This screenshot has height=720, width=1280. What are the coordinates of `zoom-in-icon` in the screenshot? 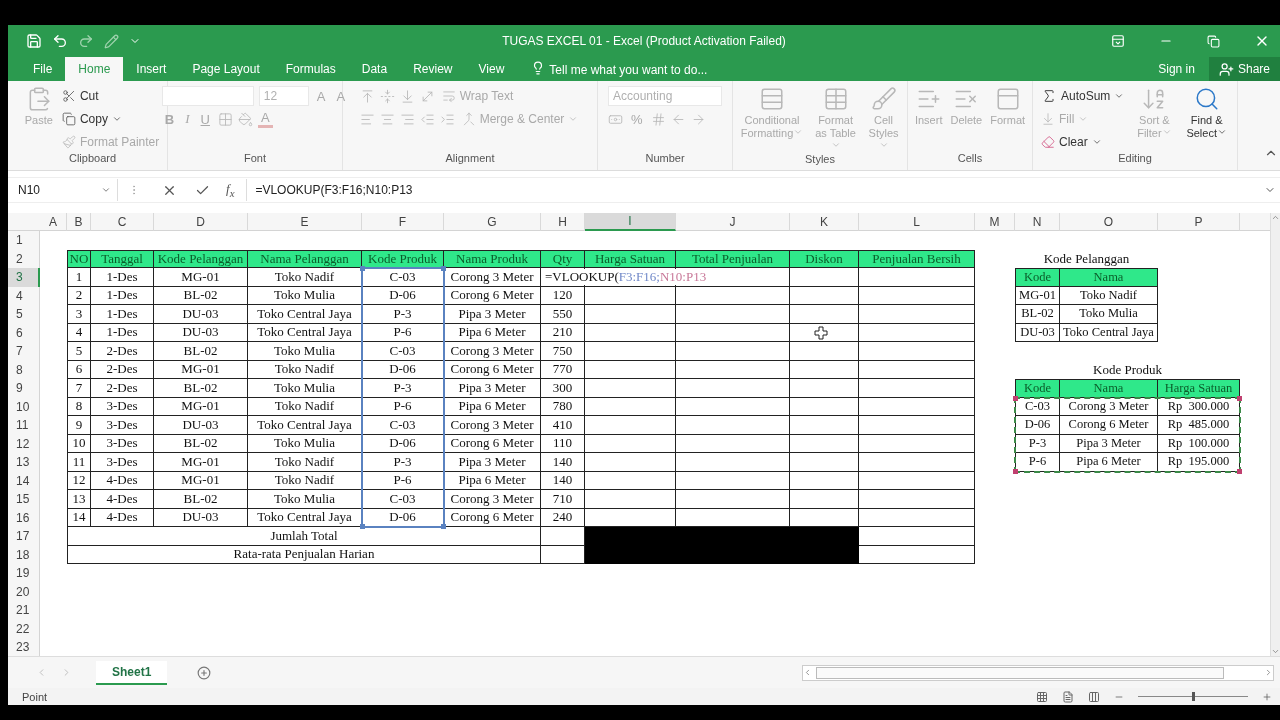 It's located at (1267, 696).